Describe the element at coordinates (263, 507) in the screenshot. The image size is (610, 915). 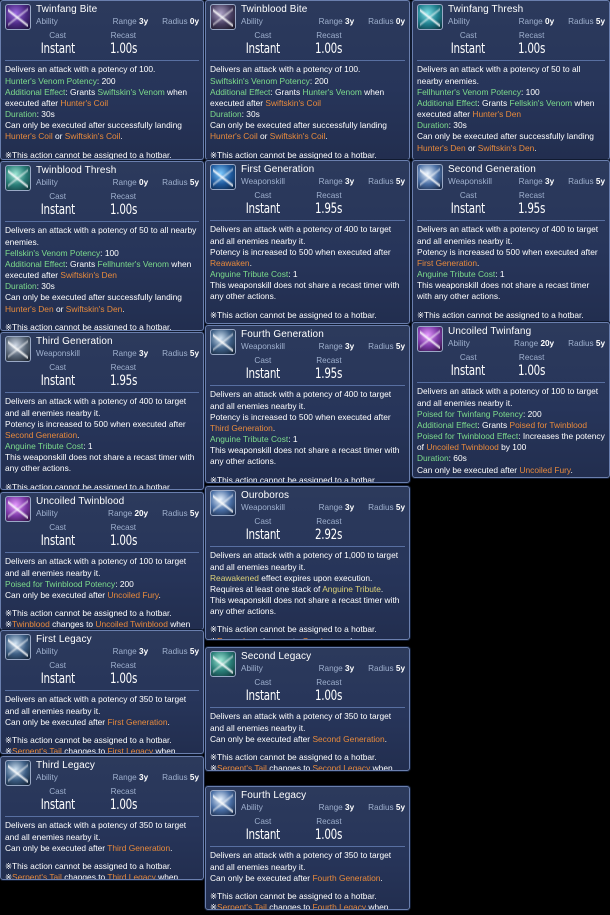
I see `action-type: Weaponskill` at that location.